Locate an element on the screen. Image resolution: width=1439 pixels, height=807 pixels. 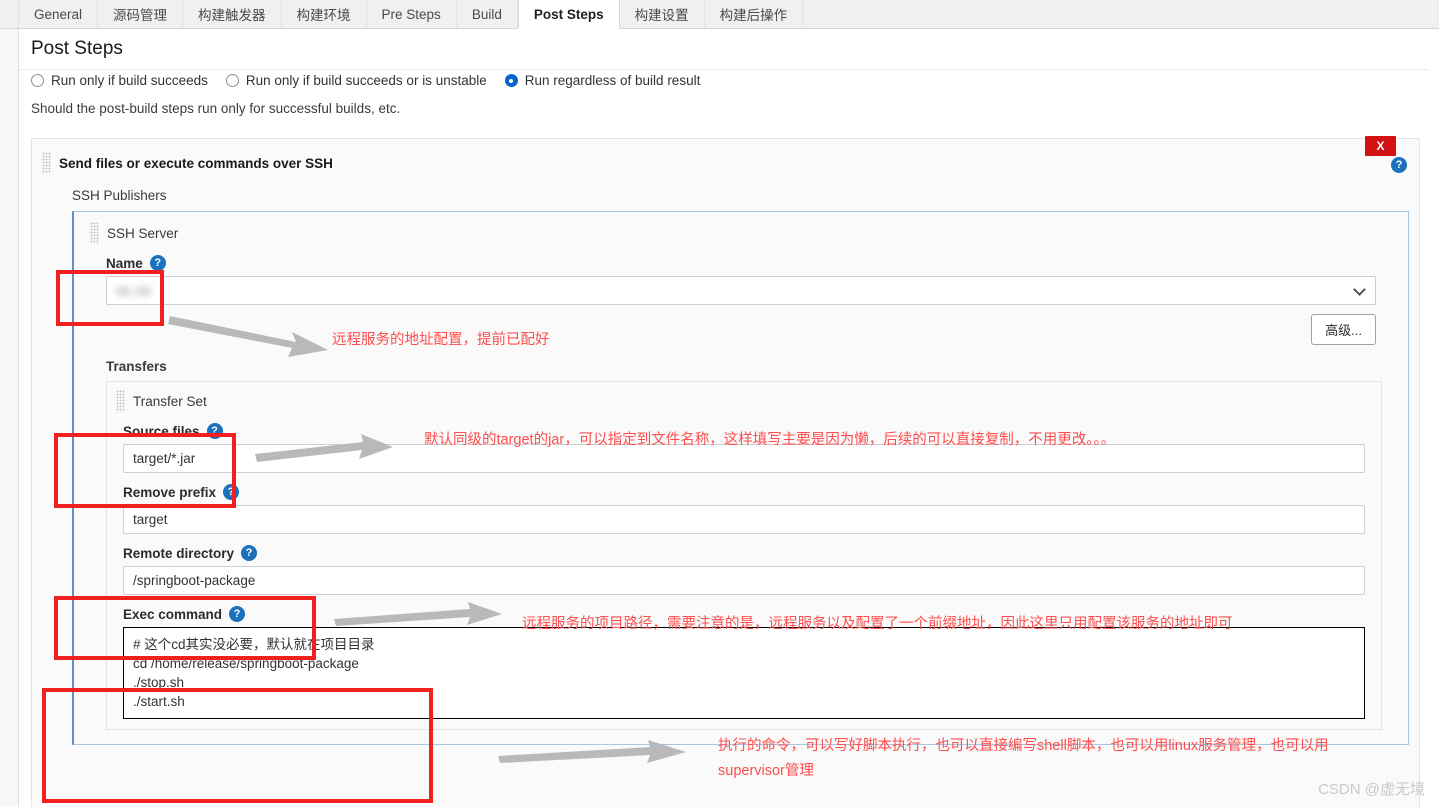
remote-directory-label: Remote directory ? is located at coordinates (752, 553).